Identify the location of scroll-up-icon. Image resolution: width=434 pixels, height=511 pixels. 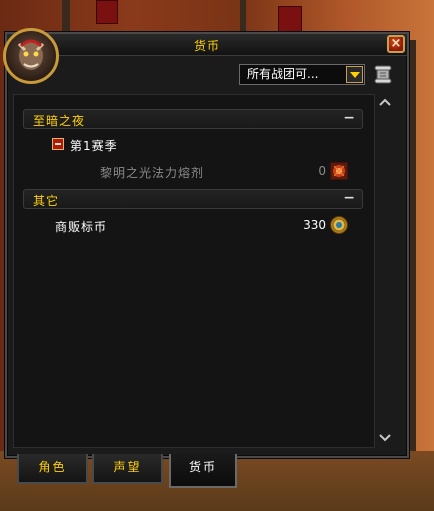
(385, 102).